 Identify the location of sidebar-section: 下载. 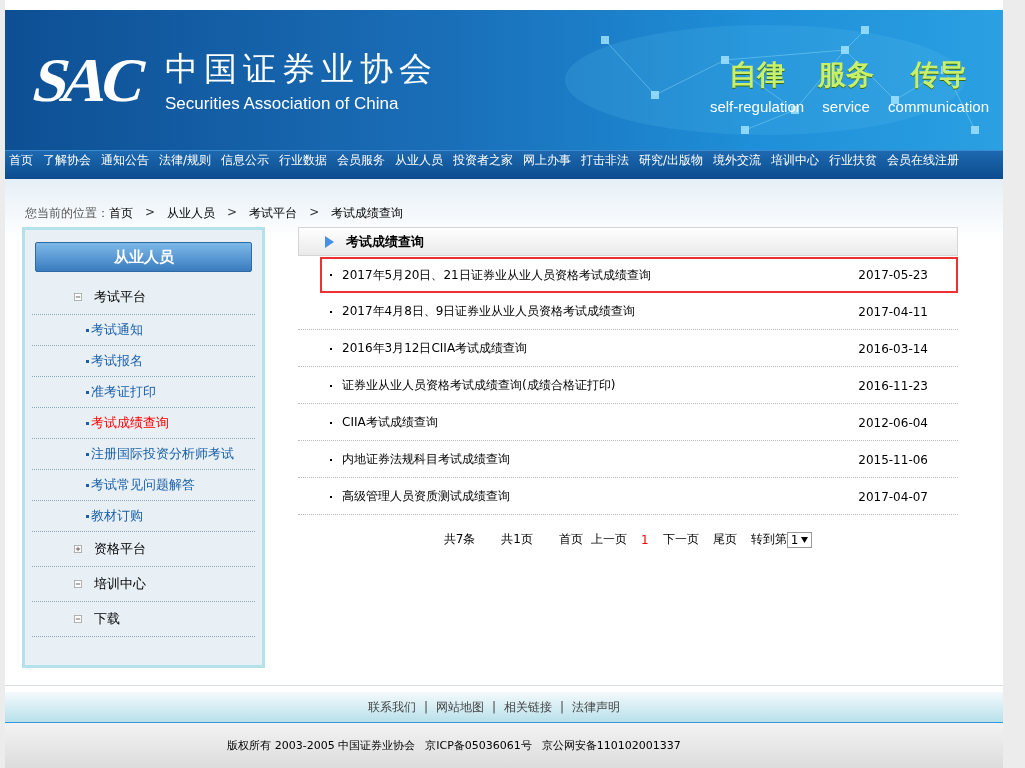
(107, 619).